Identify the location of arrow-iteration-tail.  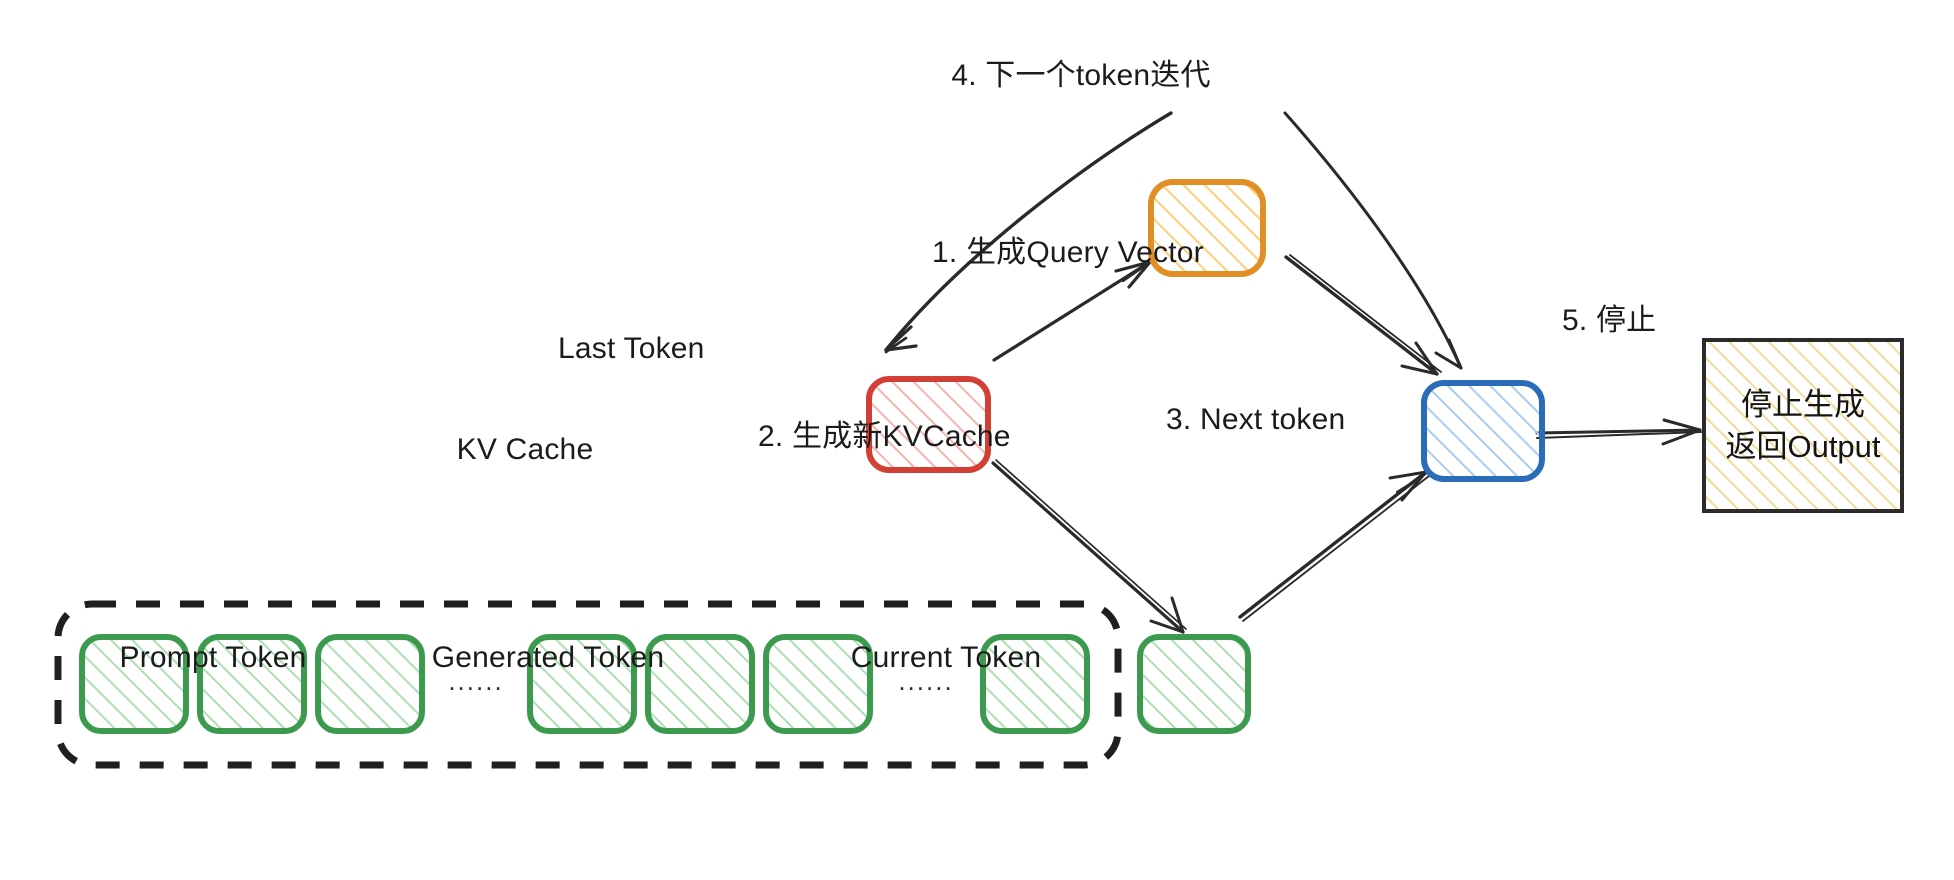
(1373, 240).